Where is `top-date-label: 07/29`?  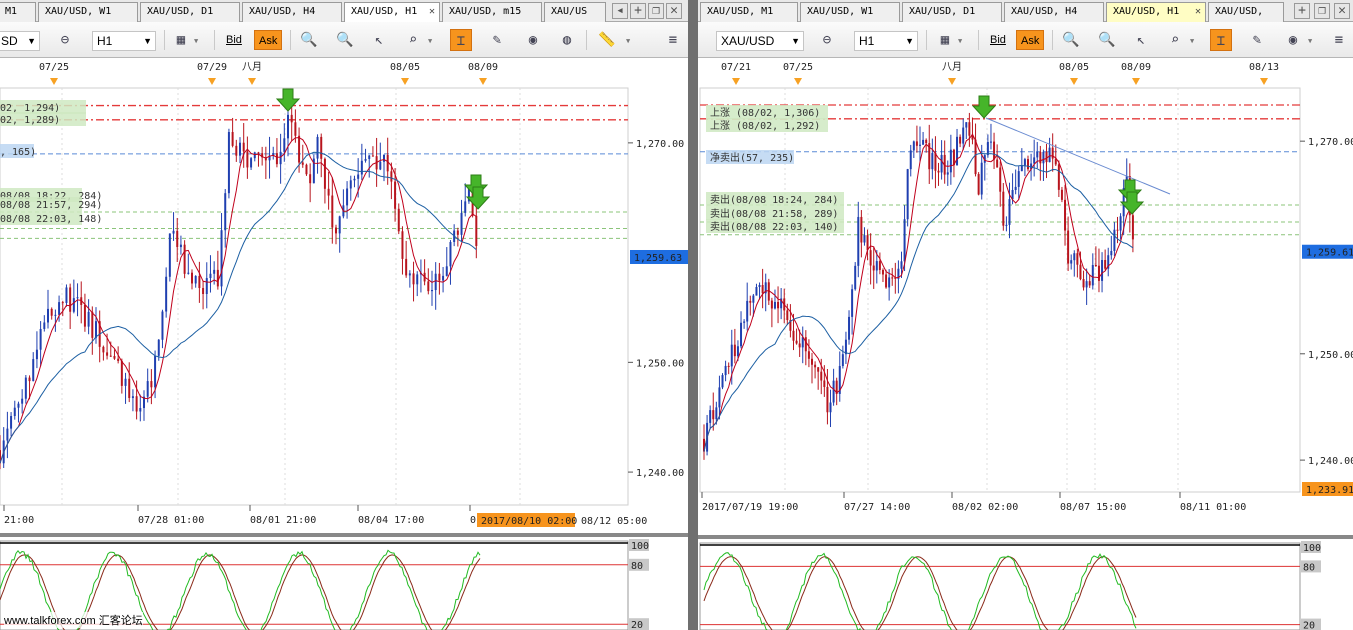 top-date-label: 07/29 is located at coordinates (212, 67).